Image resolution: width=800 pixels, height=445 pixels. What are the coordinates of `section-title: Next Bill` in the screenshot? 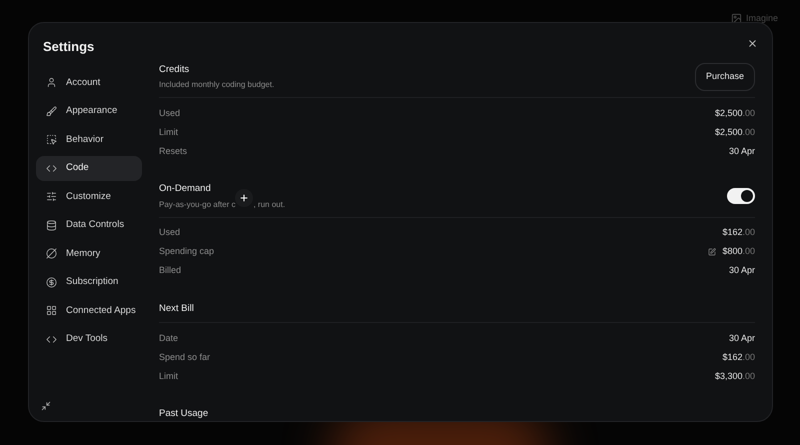 It's located at (176, 309).